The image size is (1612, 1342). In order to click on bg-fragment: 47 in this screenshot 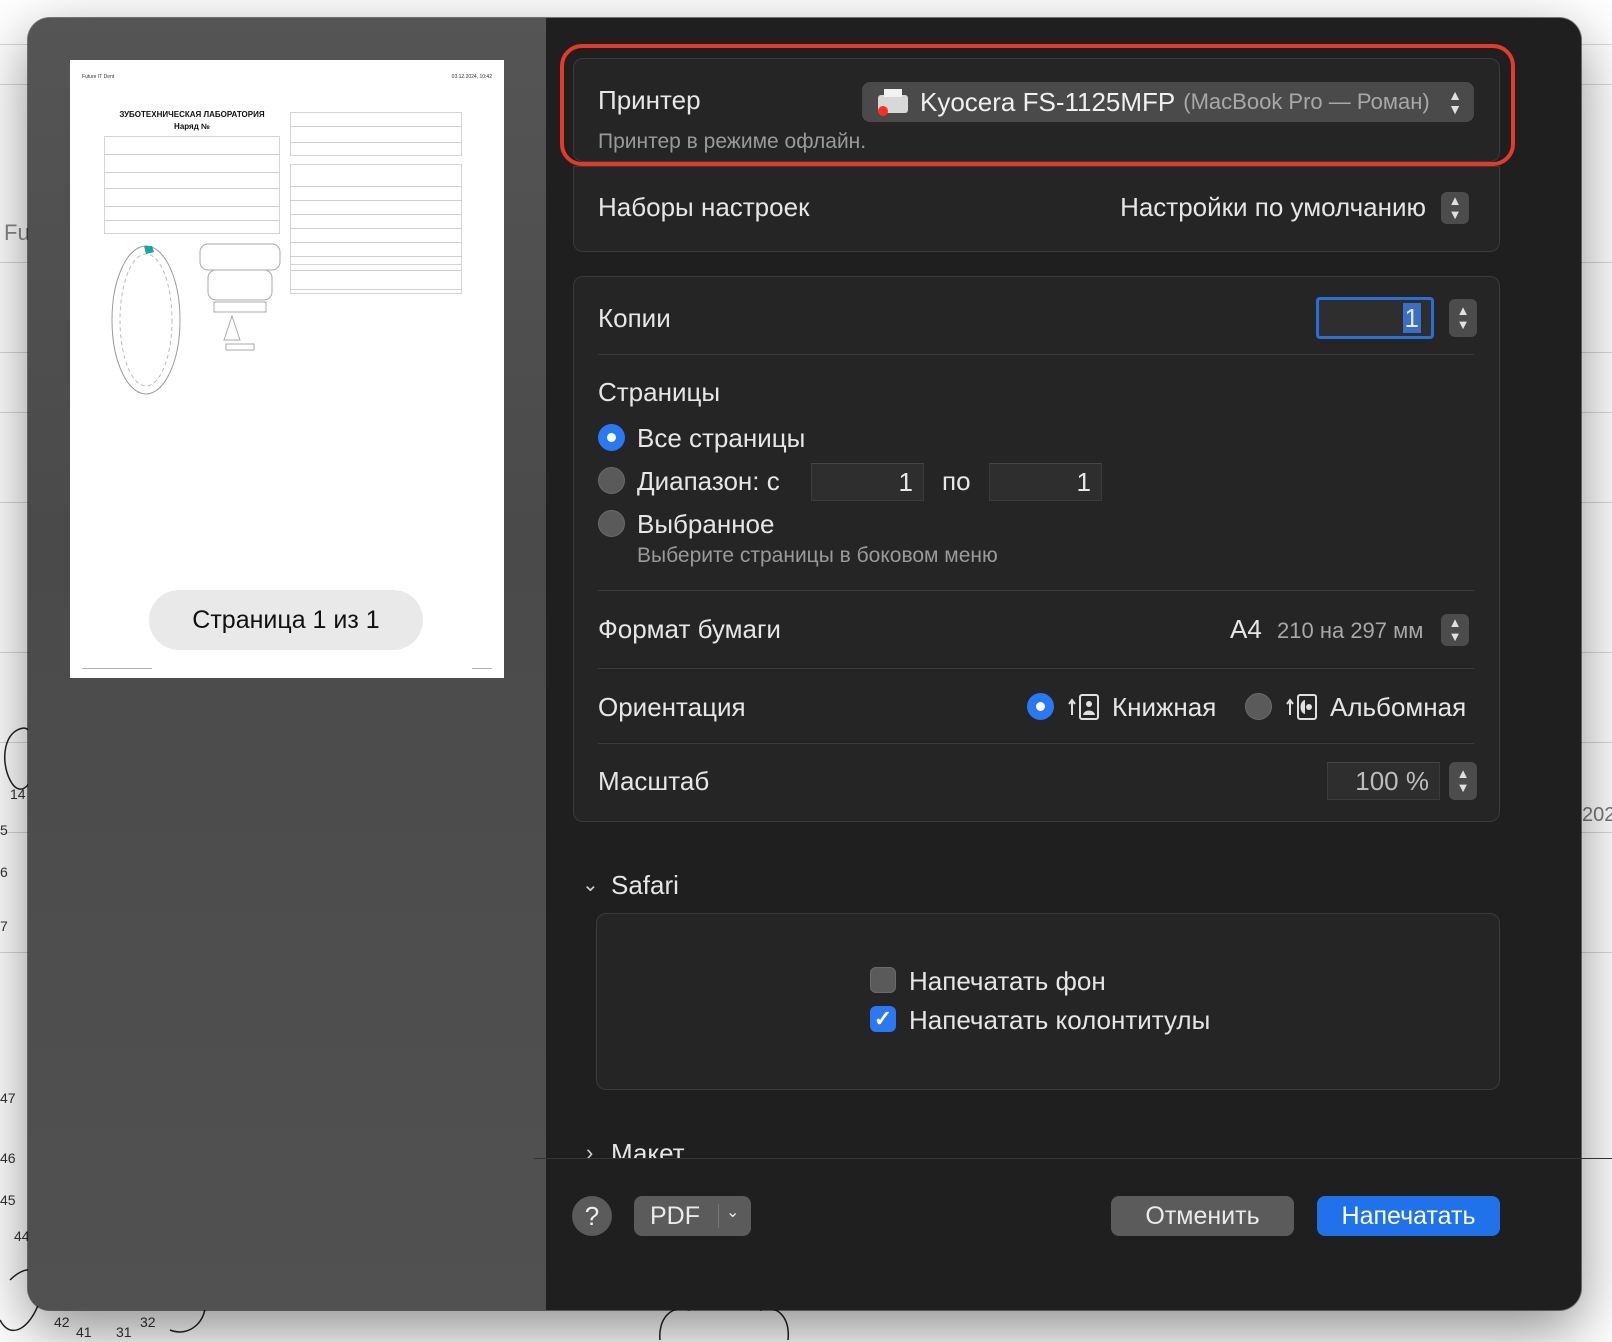, I will do `click(8, 1098)`.